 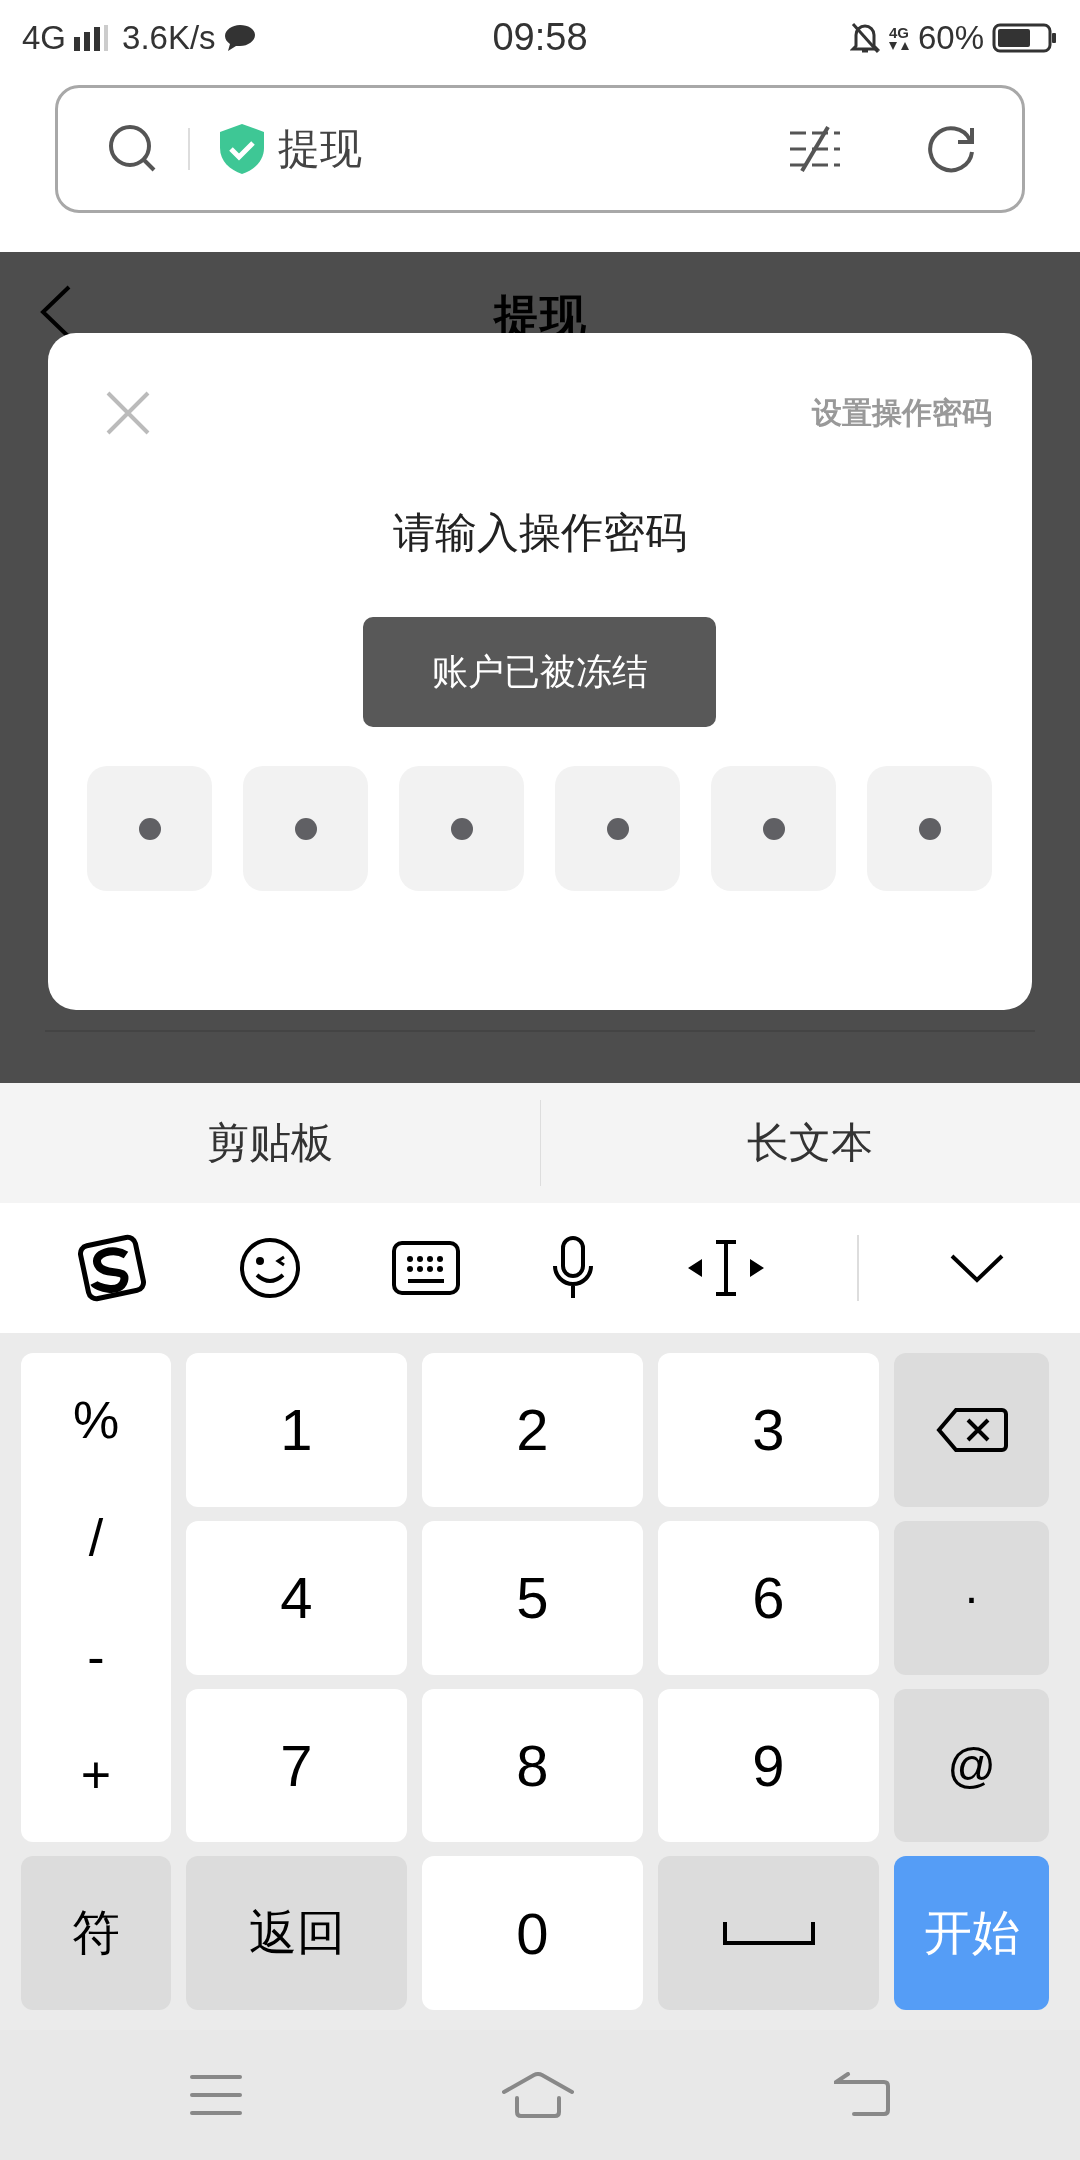 What do you see at coordinates (815, 149) in the screenshot?
I see `filter-icon` at bounding box center [815, 149].